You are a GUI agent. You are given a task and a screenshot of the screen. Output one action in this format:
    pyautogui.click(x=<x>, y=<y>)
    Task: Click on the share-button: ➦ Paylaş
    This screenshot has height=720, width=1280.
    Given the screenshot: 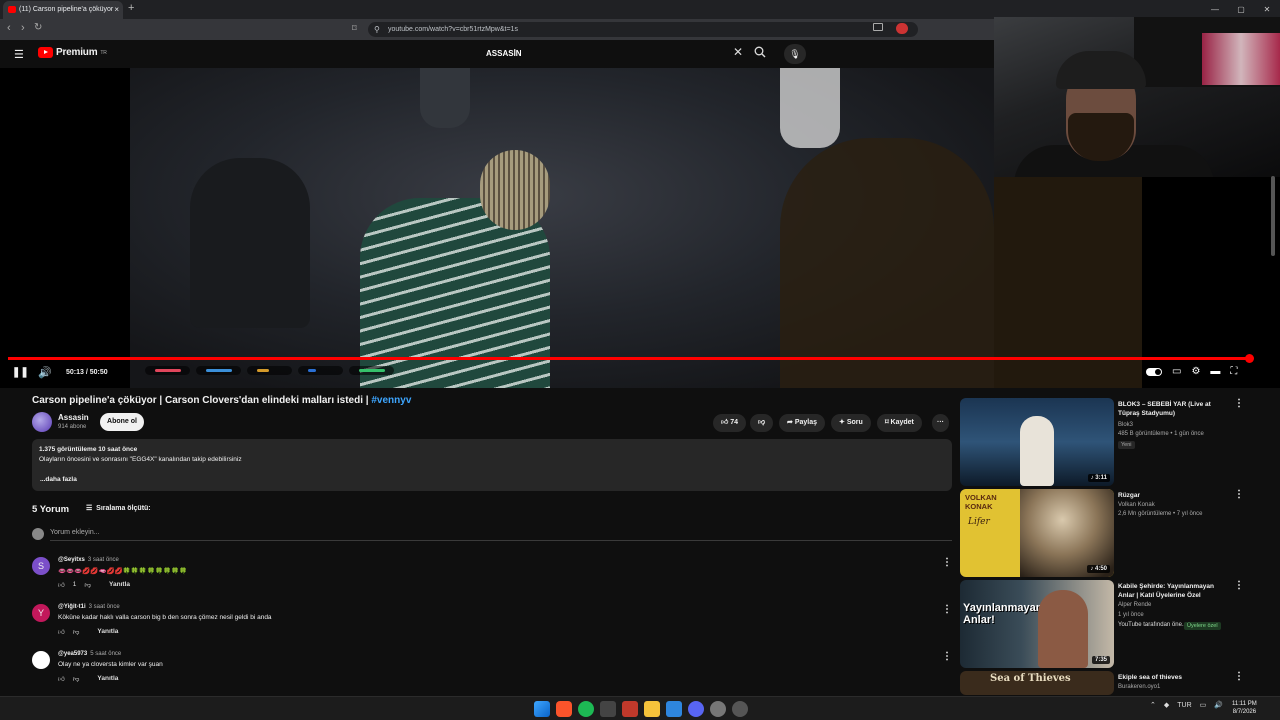 What is the action you would take?
    pyautogui.click(x=802, y=423)
    